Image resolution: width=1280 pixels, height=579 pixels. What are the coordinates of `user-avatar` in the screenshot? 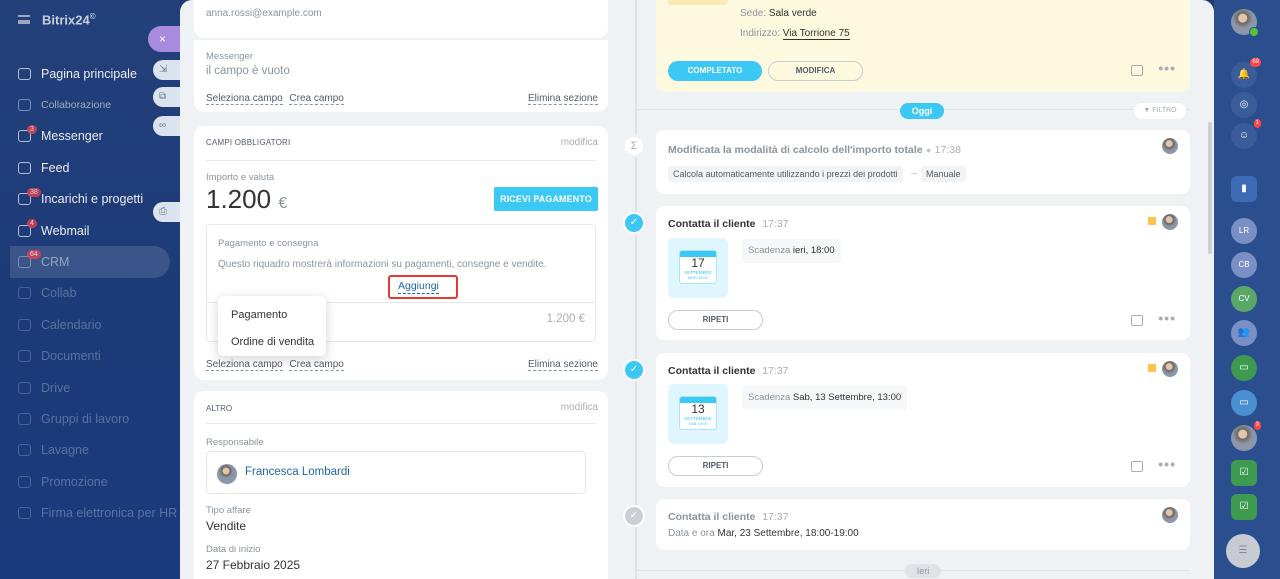 It's located at (1245, 23).